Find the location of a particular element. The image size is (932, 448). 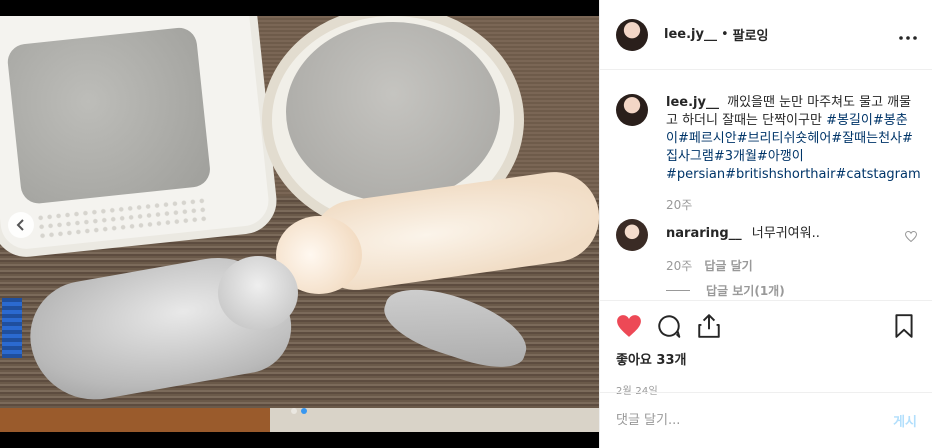

post-header: lee.jy__ • 팔로잉 is located at coordinates (766, 35).